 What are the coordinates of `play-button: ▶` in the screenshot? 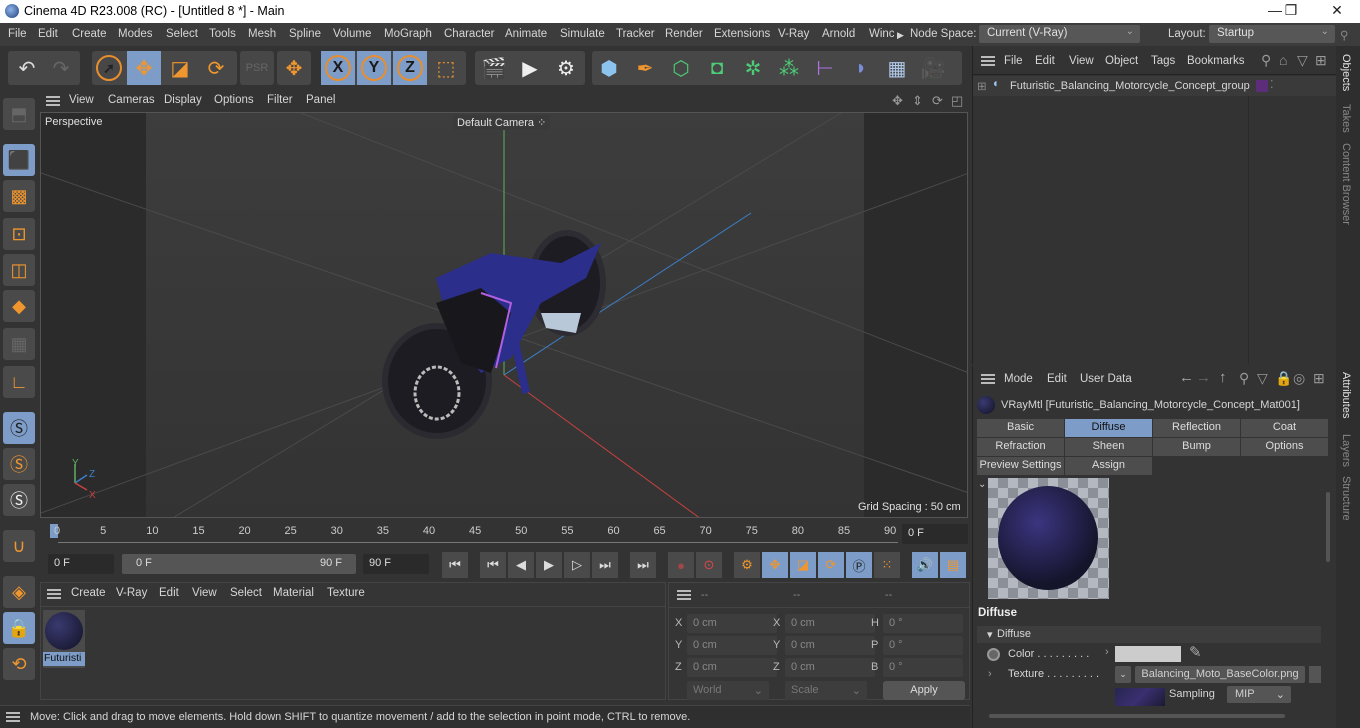 It's located at (549, 565).